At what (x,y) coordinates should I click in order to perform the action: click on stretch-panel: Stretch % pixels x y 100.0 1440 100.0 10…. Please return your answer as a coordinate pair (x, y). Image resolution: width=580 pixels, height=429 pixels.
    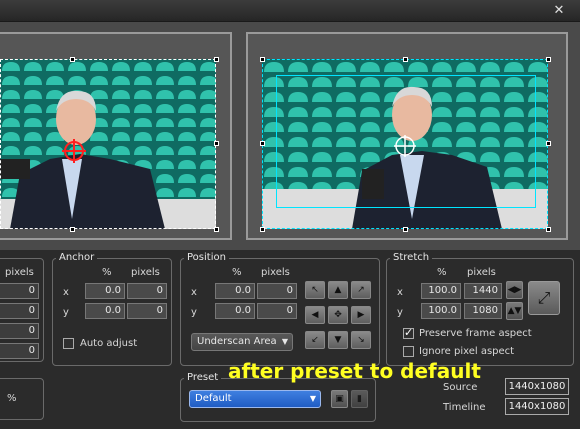
    Looking at the image, I should click on (480, 309).